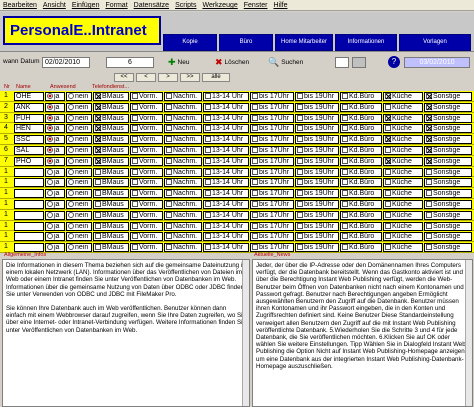 The width and height of the screenshot is (474, 407). I want to click on name-field: SAL, so click(29, 150).